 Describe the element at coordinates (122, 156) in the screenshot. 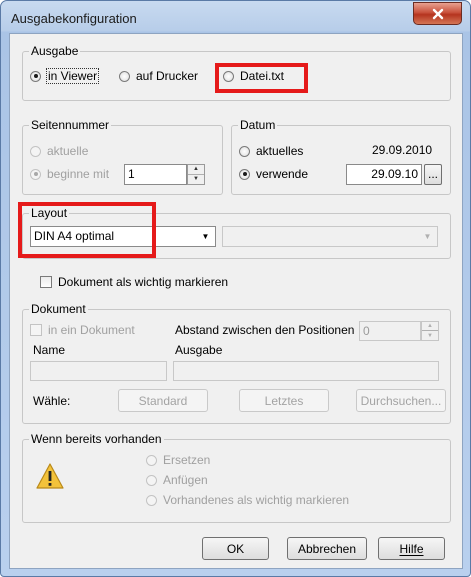

I see `seitennummer-group: Seitennummer aktuelle beginne mit 1 ▲ ▼` at that location.